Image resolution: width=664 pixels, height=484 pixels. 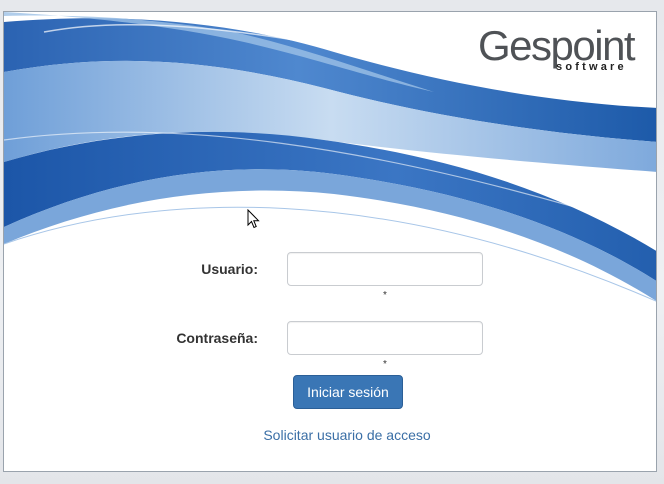 I want to click on username-input, so click(x=385, y=269).